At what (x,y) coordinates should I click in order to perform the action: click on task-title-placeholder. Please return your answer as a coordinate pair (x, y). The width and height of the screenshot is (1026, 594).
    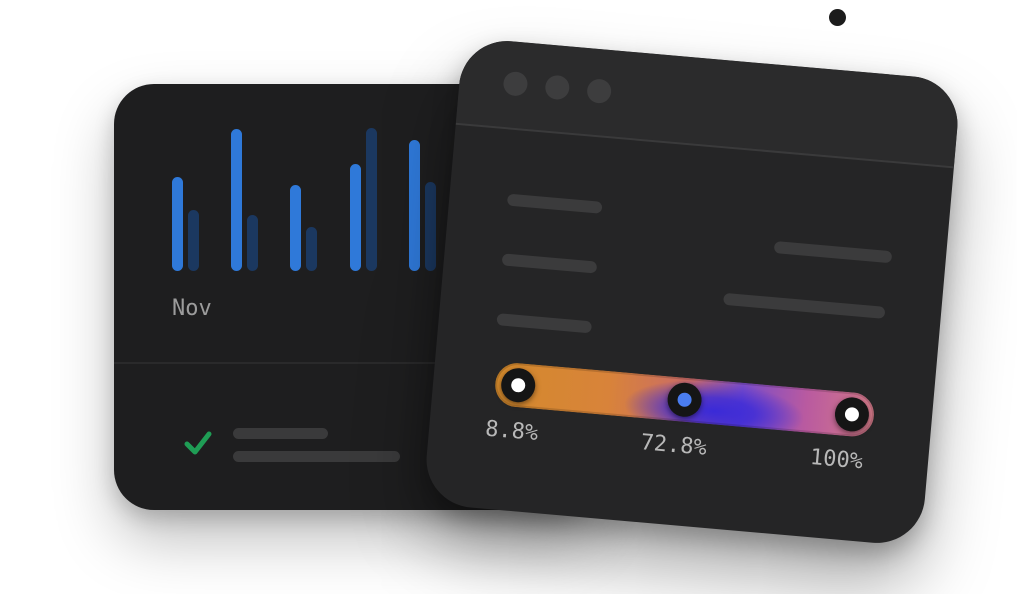
    Looking at the image, I should click on (280, 433).